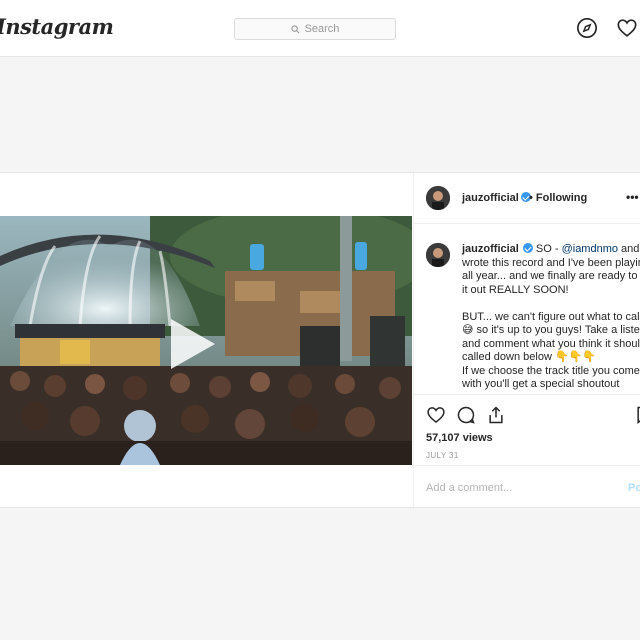 Image resolution: width=640 pixels, height=640 pixels. I want to click on avatar, so click(438, 198).